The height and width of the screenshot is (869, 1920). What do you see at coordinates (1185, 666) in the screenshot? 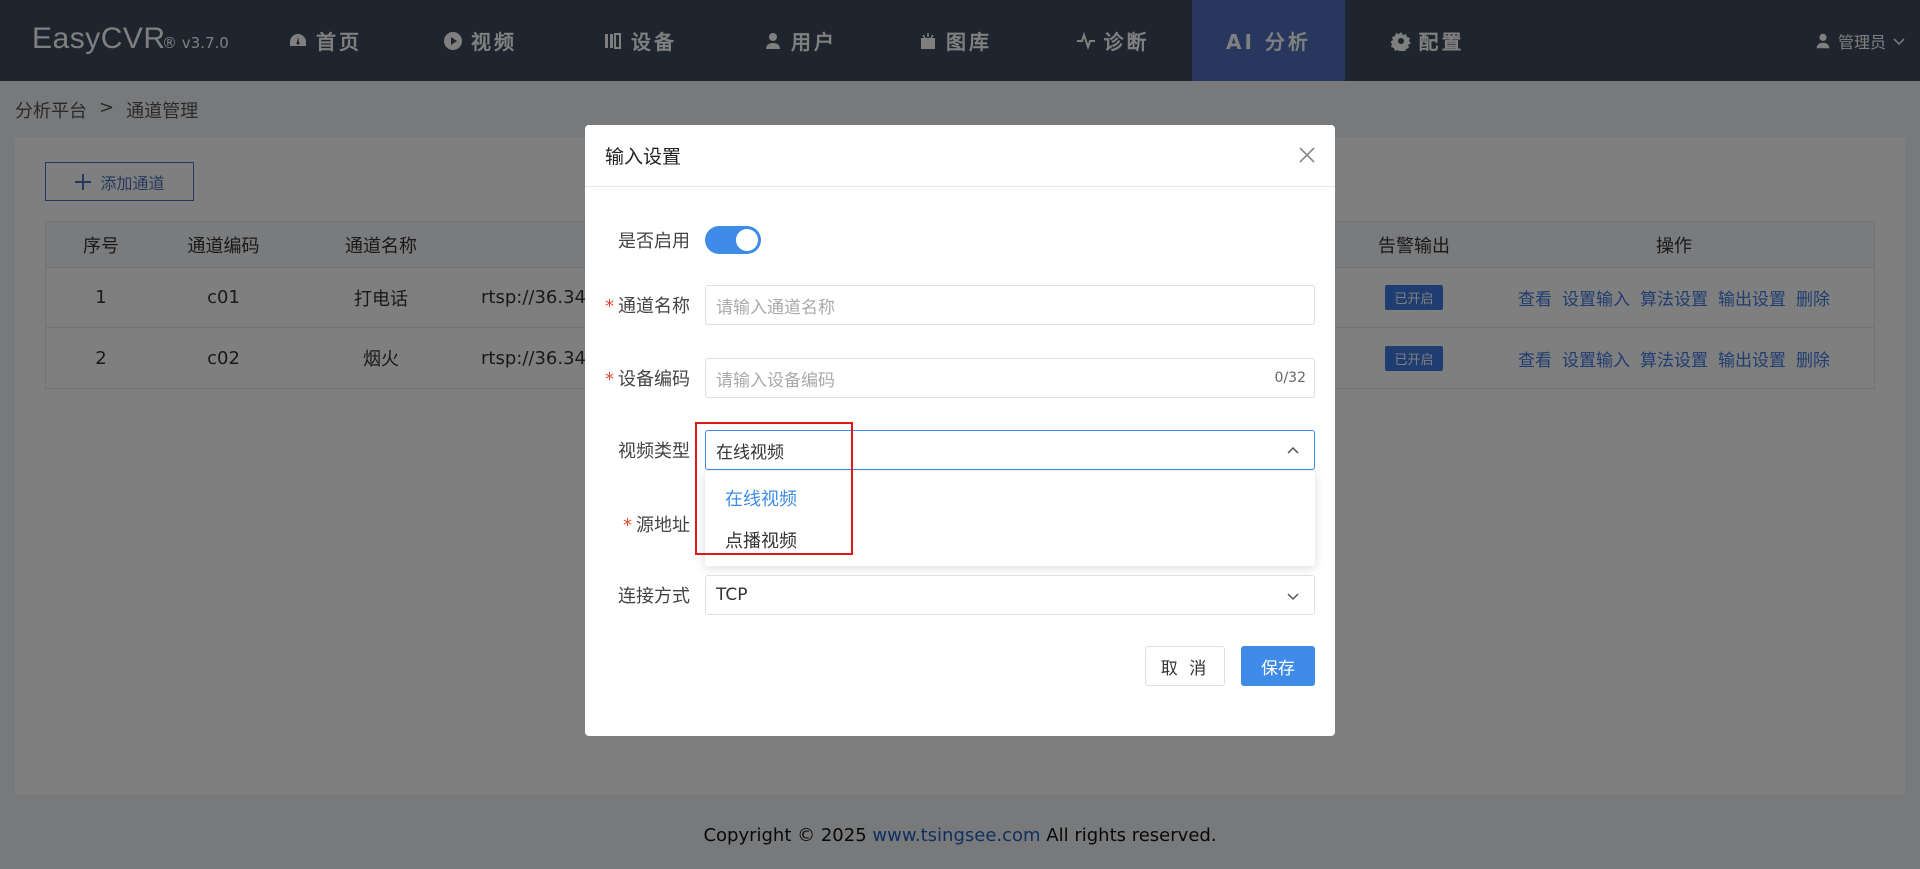
I see `cancel-button: 取 消` at bounding box center [1185, 666].